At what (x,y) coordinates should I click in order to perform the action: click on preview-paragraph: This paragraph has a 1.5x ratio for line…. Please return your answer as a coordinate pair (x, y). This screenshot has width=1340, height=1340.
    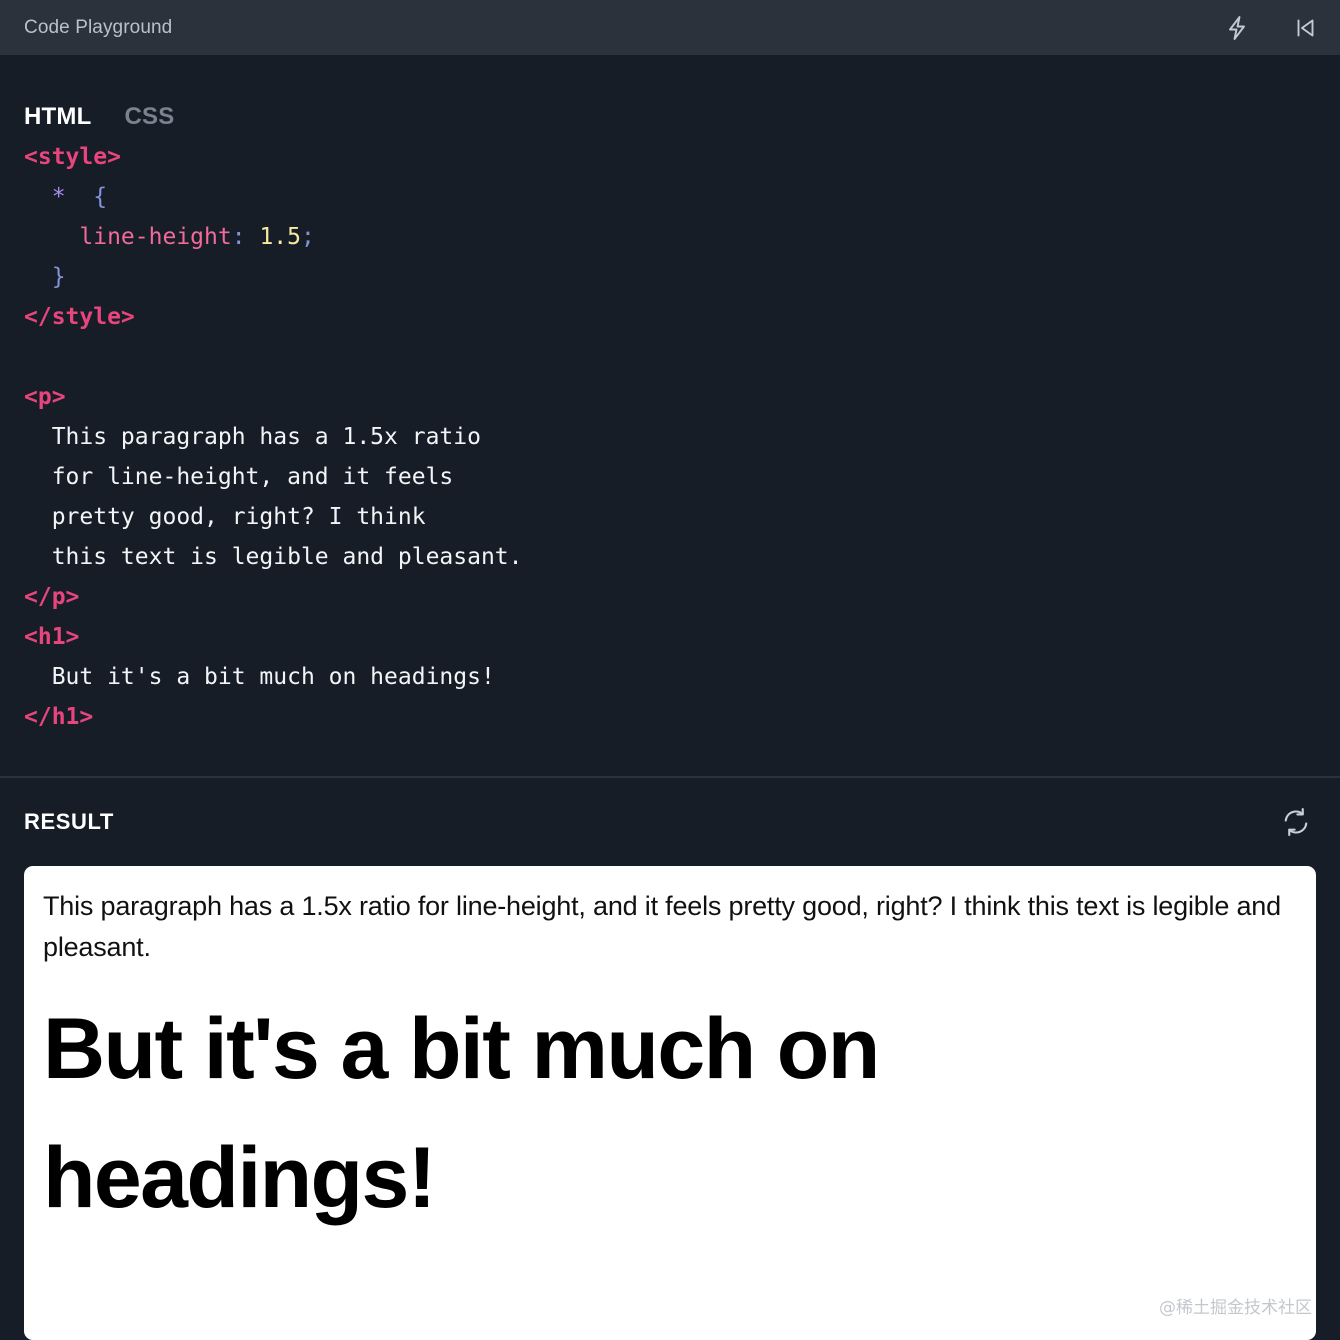
    Looking at the image, I should click on (662, 926).